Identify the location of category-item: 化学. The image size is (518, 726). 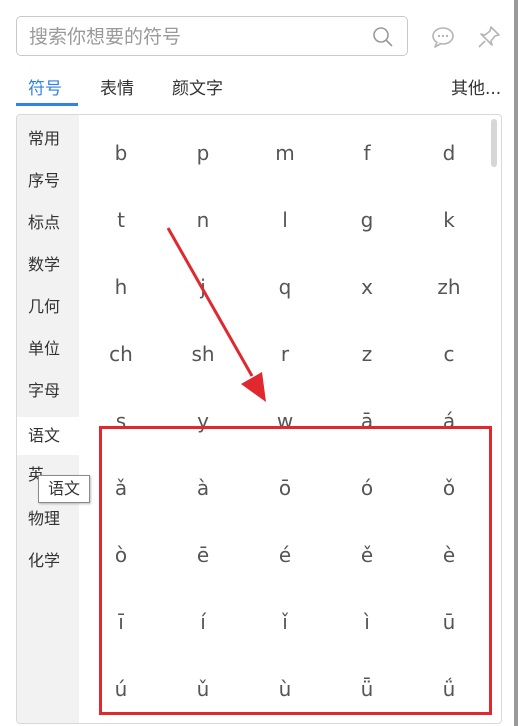
(48, 561).